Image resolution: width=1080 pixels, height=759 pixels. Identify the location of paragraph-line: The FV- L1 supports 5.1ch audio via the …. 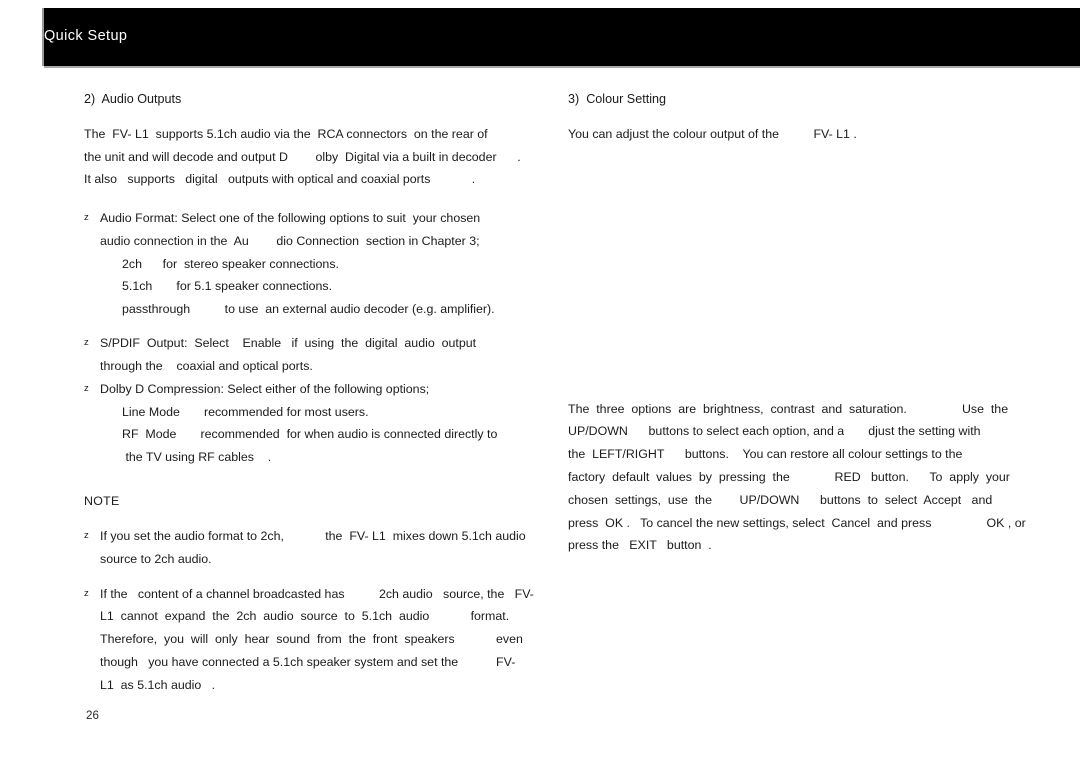
(286, 133).